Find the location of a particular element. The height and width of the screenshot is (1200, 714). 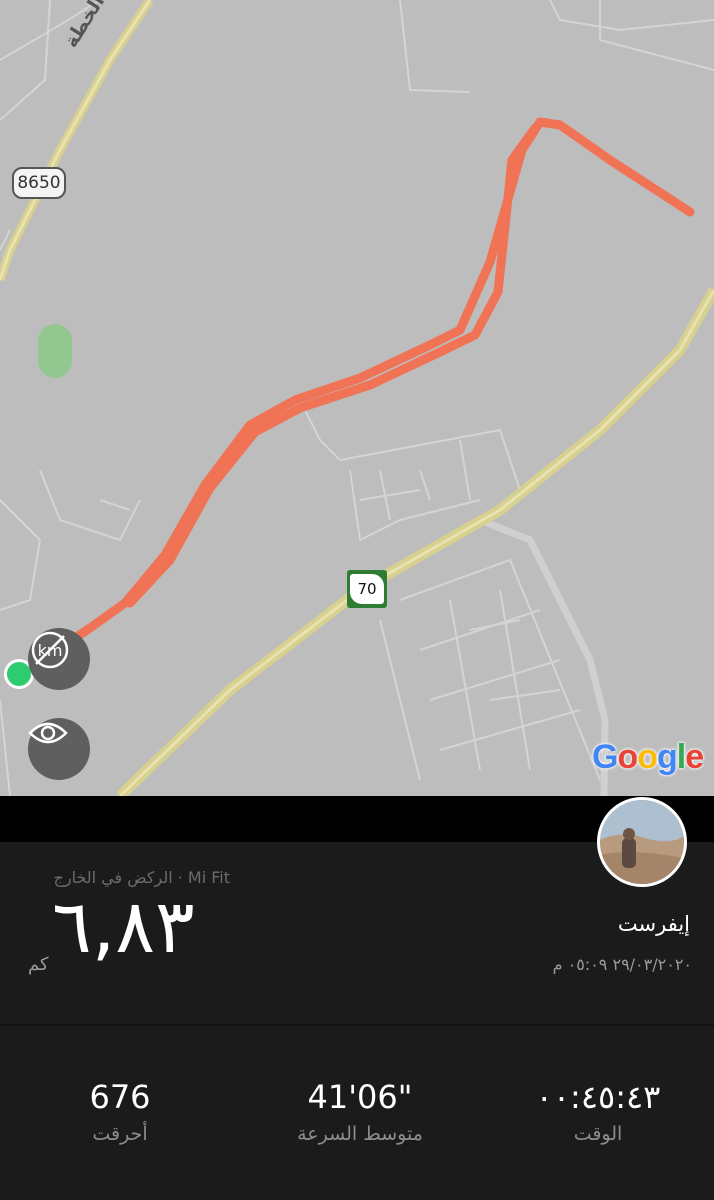

units-toggle-button: km is located at coordinates (59, 659).